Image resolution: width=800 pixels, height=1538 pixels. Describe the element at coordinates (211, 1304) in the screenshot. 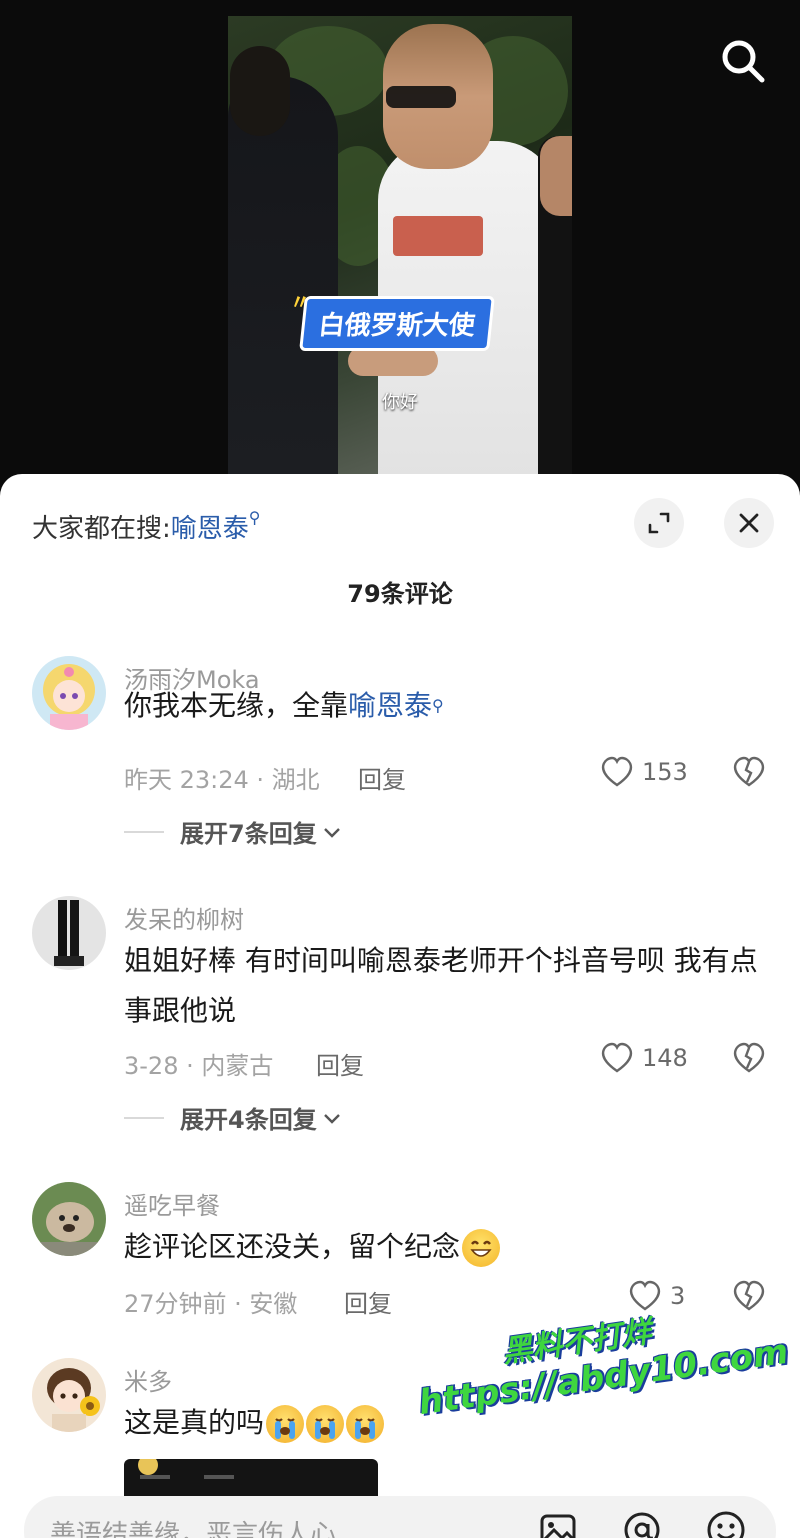

I see `comment-meta: 27分钟前 · 安徽` at that location.